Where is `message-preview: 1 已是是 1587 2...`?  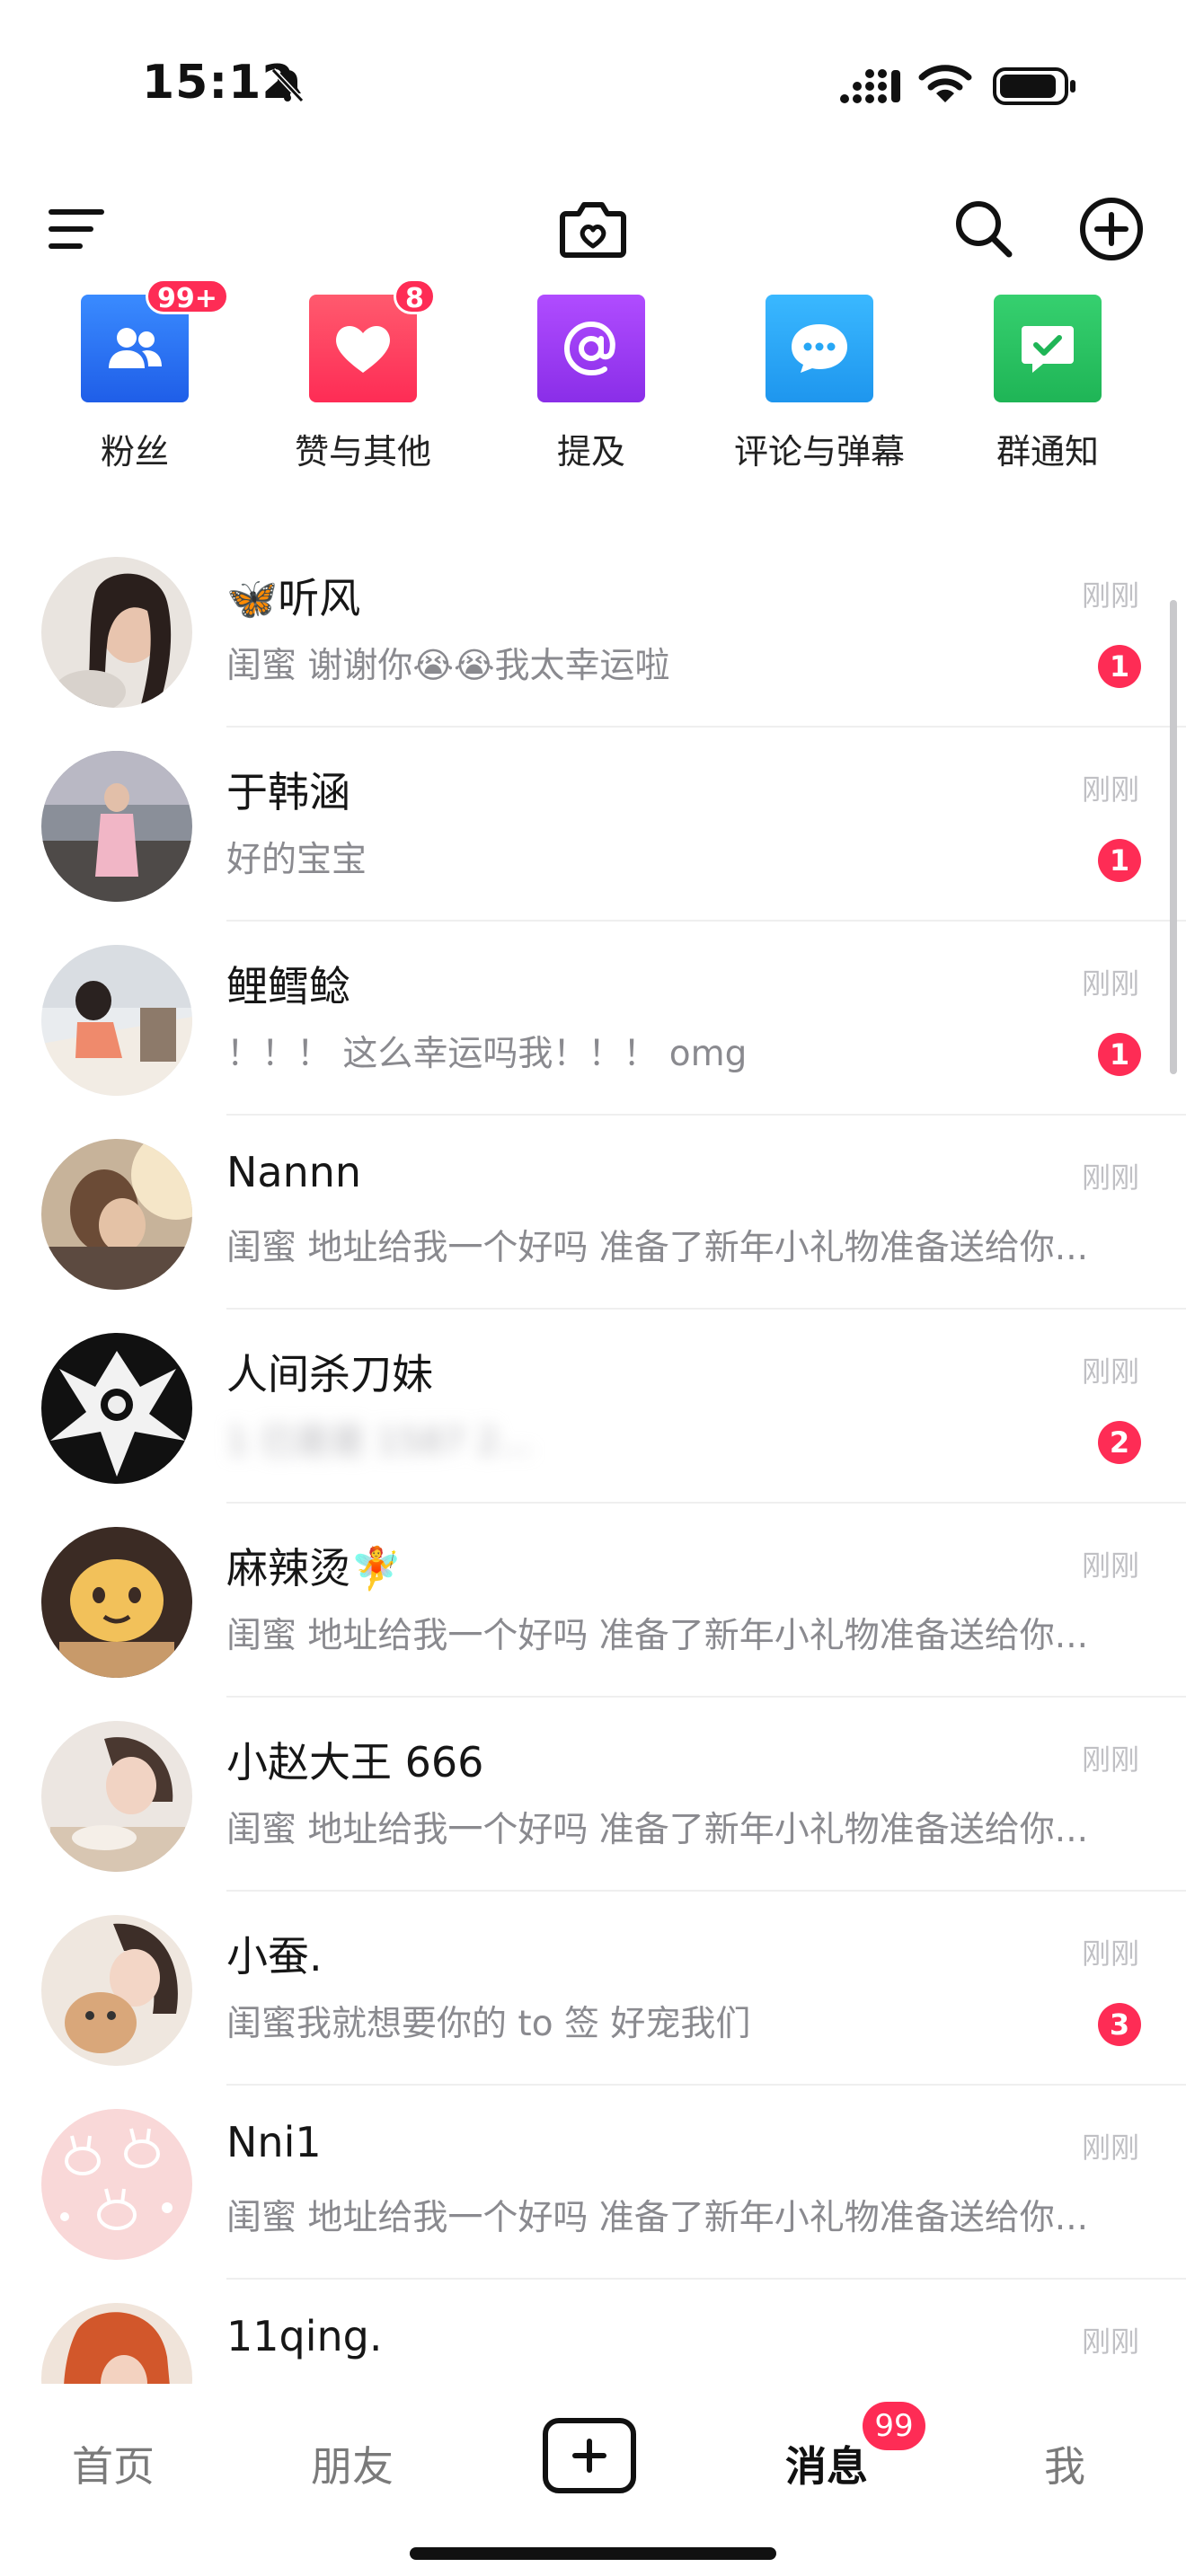 message-preview: 1 已是是 1587 2... is located at coordinates (379, 1442).